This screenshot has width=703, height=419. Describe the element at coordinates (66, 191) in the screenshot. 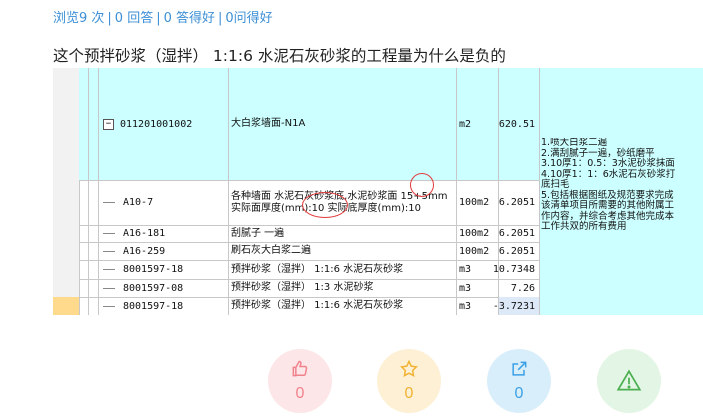

I see `row-header-column` at that location.